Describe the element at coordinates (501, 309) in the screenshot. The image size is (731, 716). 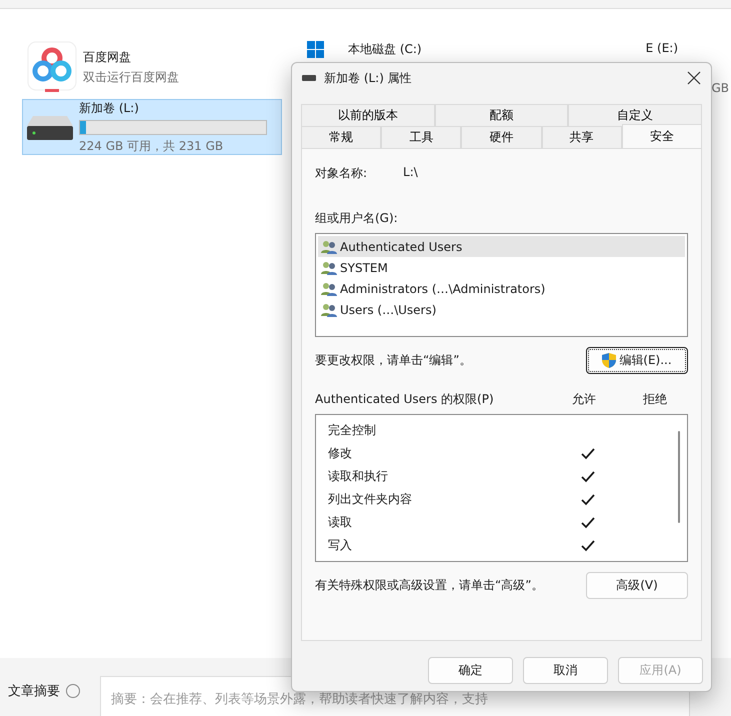
I see `user-row: Users (…\Users)` at that location.